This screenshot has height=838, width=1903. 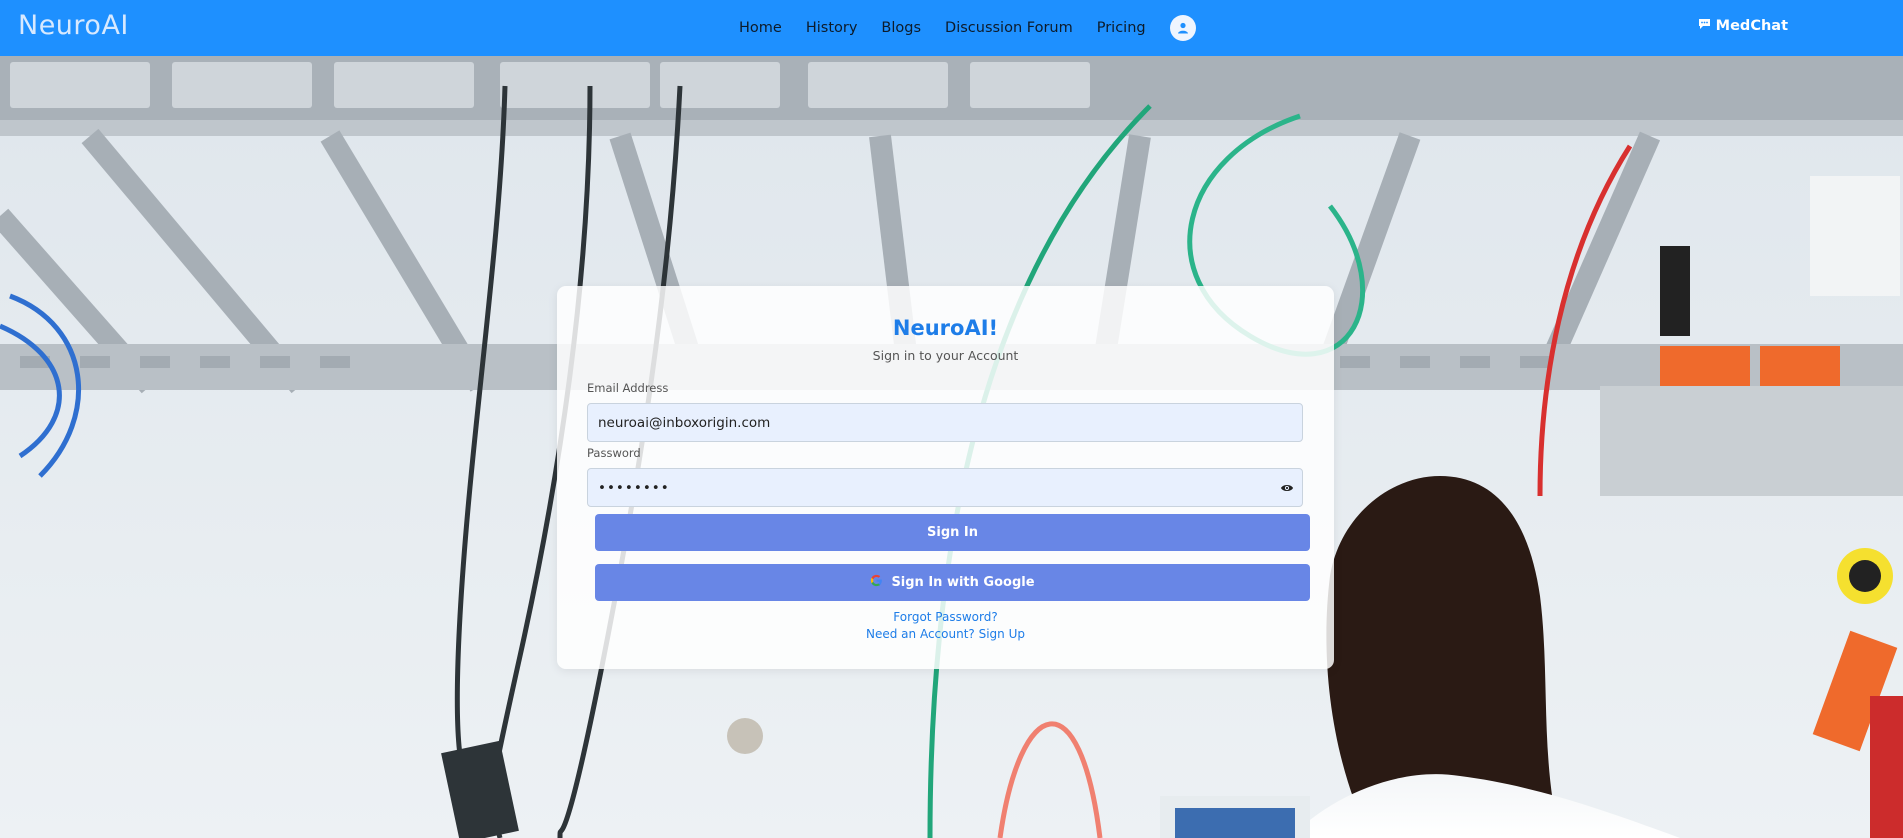 I want to click on nav-link-history: History, so click(x=832, y=28).